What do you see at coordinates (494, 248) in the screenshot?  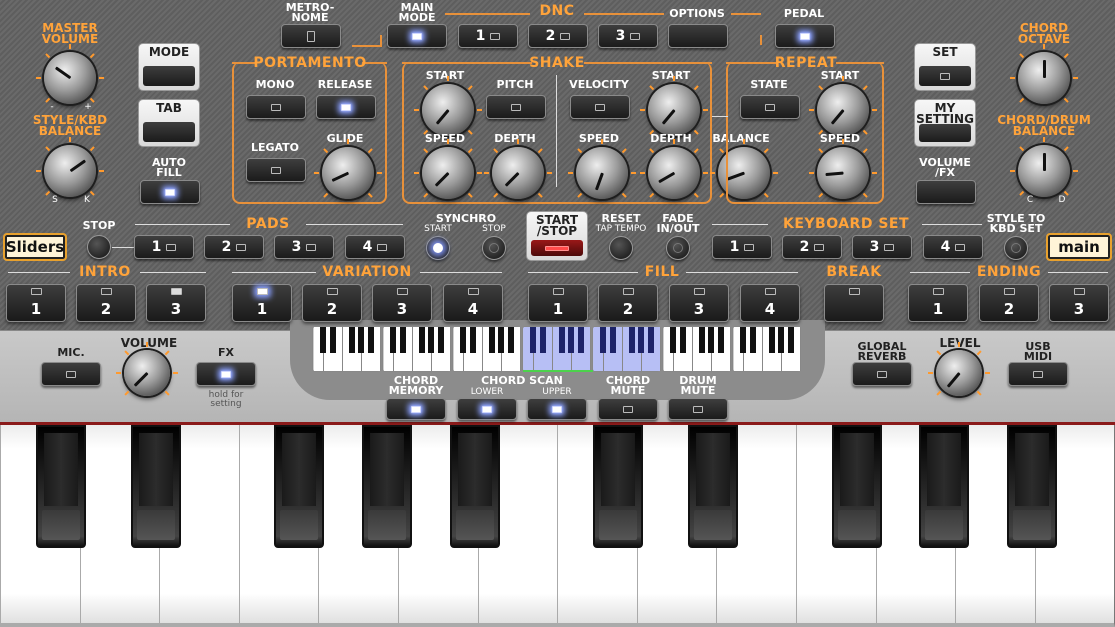 I see `synchro-stop-button` at bounding box center [494, 248].